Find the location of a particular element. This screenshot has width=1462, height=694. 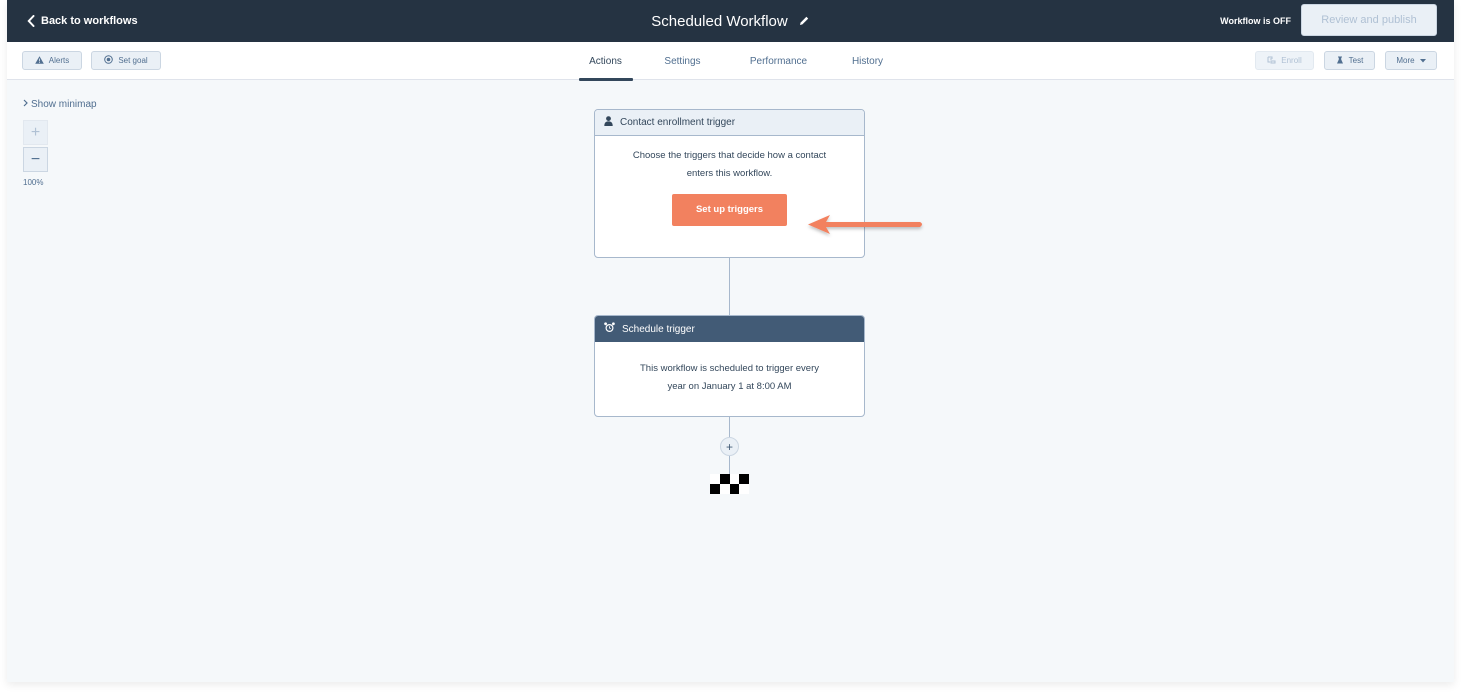

enroll-button: Enroll is located at coordinates (1284, 60).